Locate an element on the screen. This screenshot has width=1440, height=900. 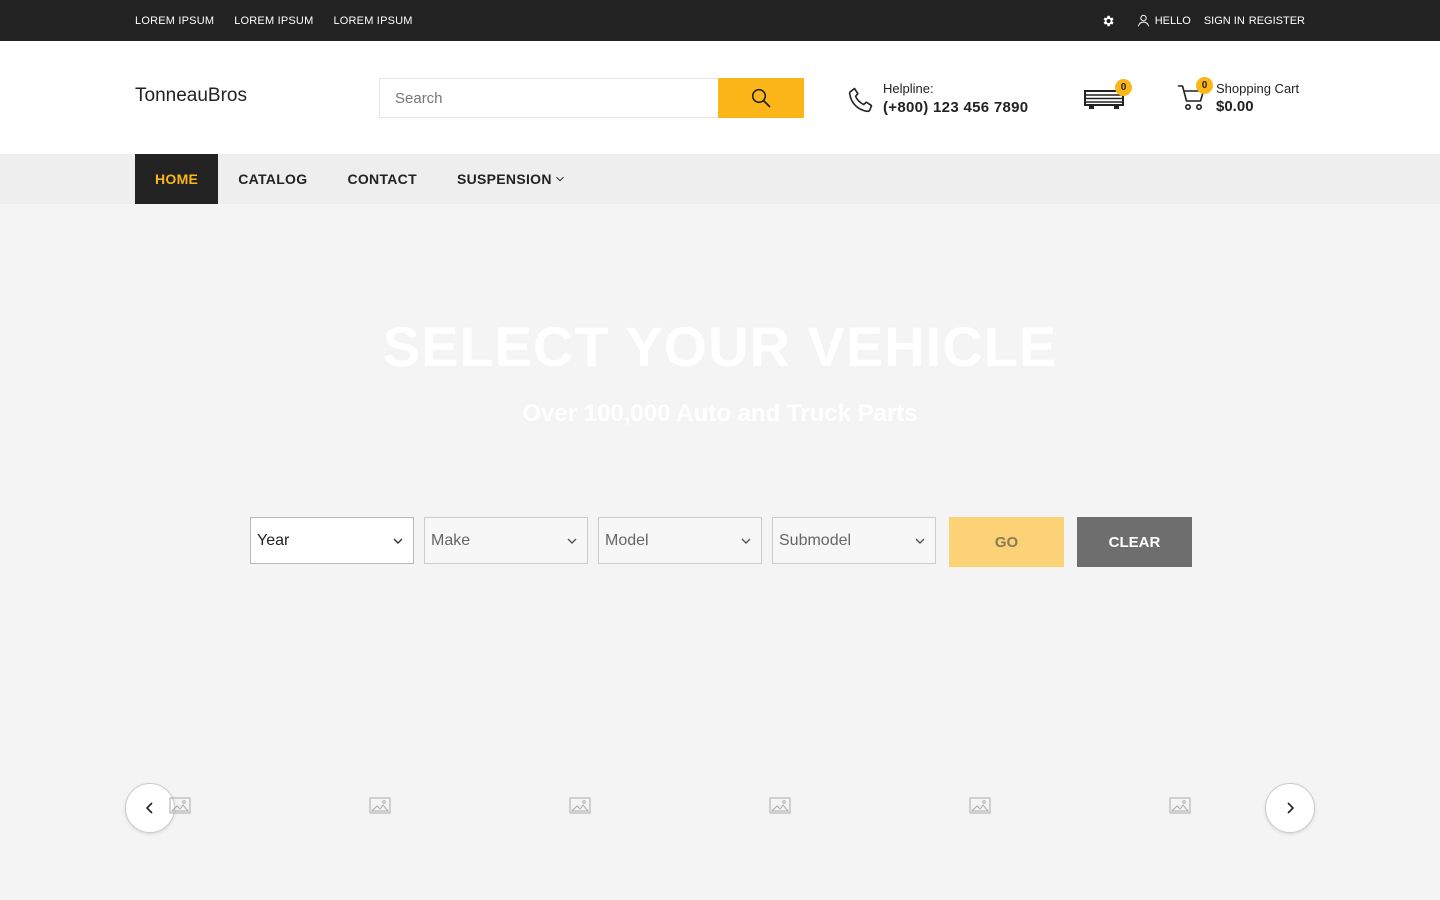
nav-item-home: HOME is located at coordinates (177, 179).